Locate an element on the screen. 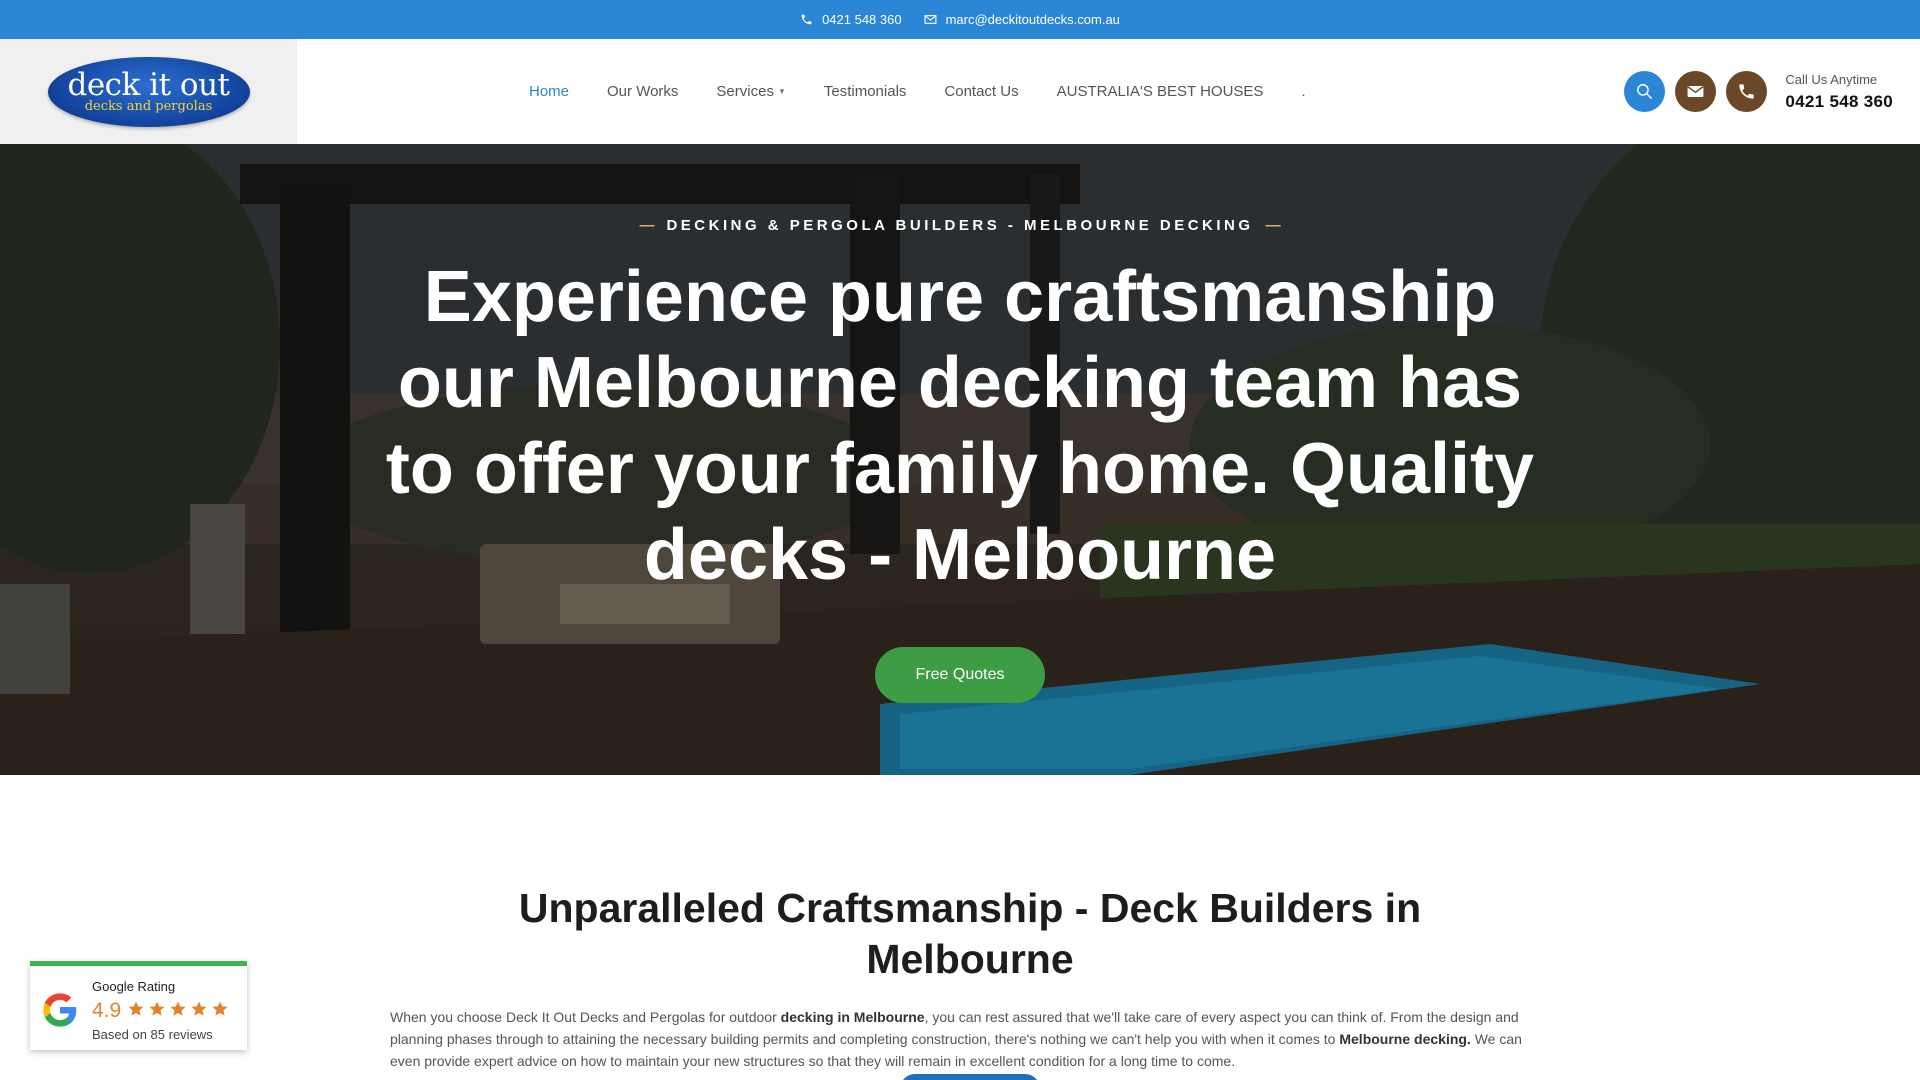 The width and height of the screenshot is (1920, 1080). nav-best-houses: AUSTRALIA'S BEST HOUSES is located at coordinates (1160, 91).